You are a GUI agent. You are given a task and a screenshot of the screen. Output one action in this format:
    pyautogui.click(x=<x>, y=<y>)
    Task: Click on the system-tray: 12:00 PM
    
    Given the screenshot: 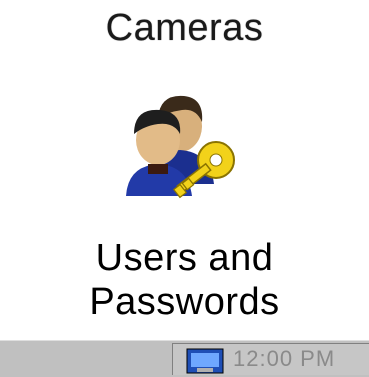 What is the action you would take?
    pyautogui.click(x=270, y=359)
    